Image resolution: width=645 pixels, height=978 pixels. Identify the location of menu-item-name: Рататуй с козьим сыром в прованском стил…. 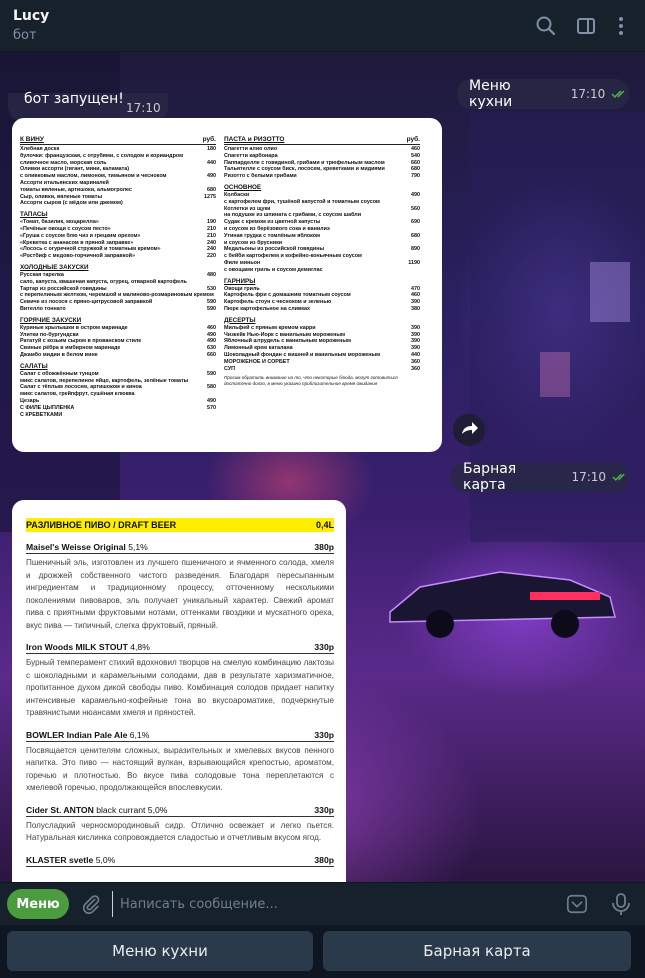
(81, 341).